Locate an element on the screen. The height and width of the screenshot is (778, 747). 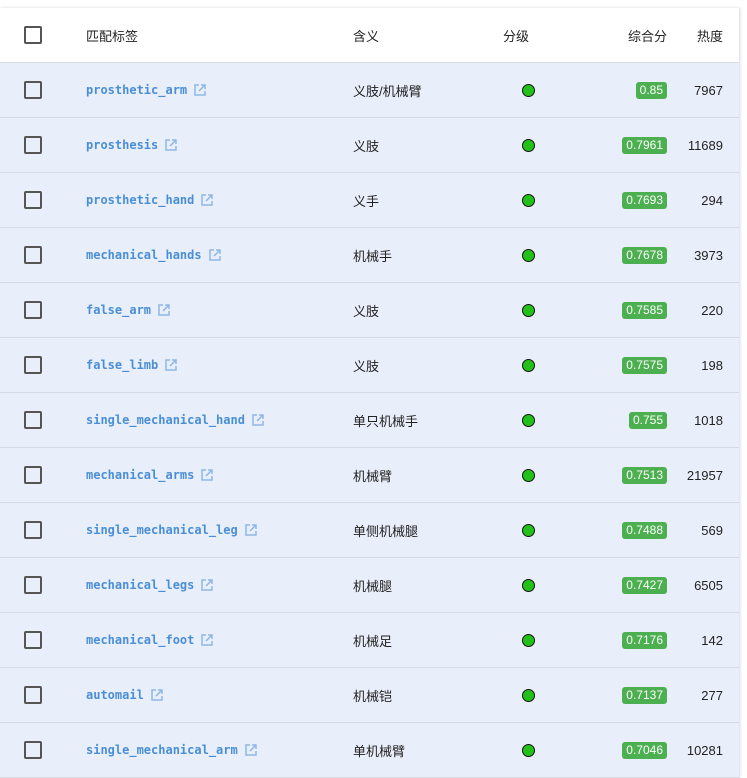
tag-cell: single_mechanical_arm is located at coordinates (210, 750).